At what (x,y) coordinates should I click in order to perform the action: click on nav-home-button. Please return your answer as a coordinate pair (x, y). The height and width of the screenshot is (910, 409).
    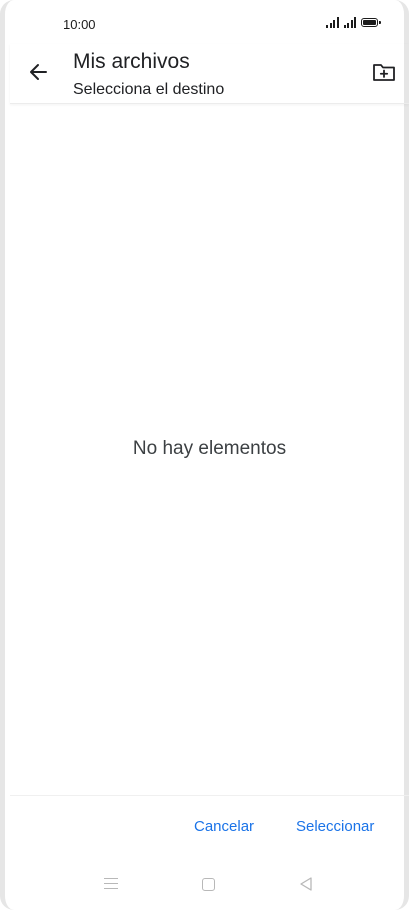
    Looking at the image, I should click on (208, 884).